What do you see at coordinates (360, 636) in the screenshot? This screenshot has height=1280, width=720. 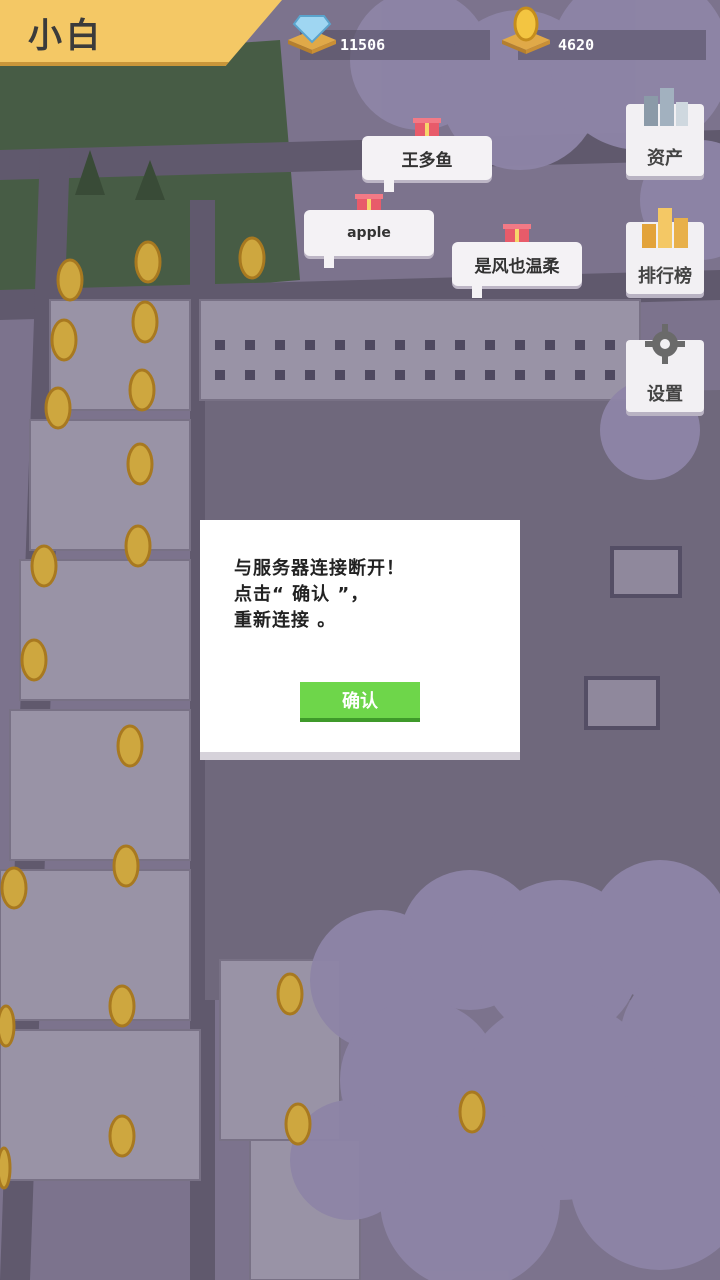 I see `disconnect-dialog: 与服务器连接断开！ 点击“ 确认 ”， 重新连接 。 确认` at bounding box center [360, 636].